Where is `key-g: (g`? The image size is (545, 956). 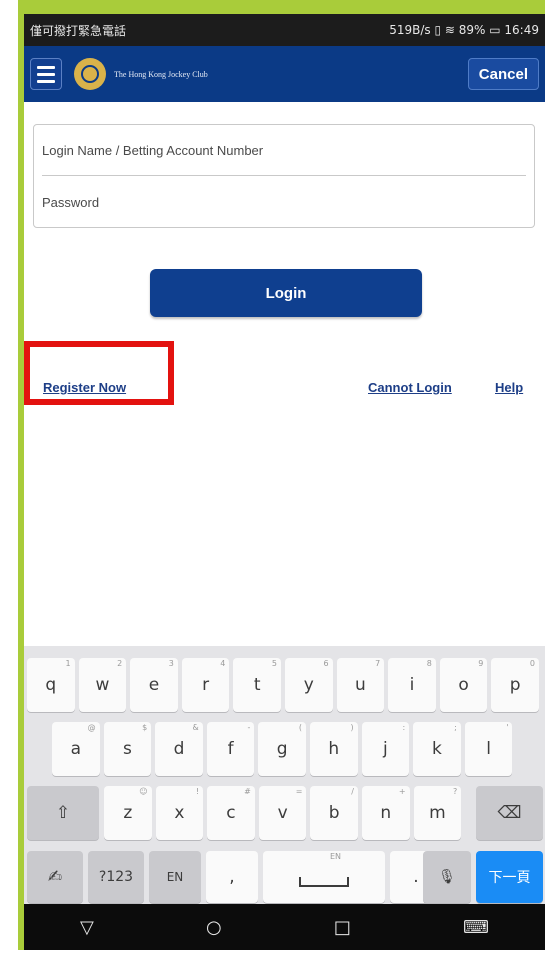
key-g: (g is located at coordinates (282, 749).